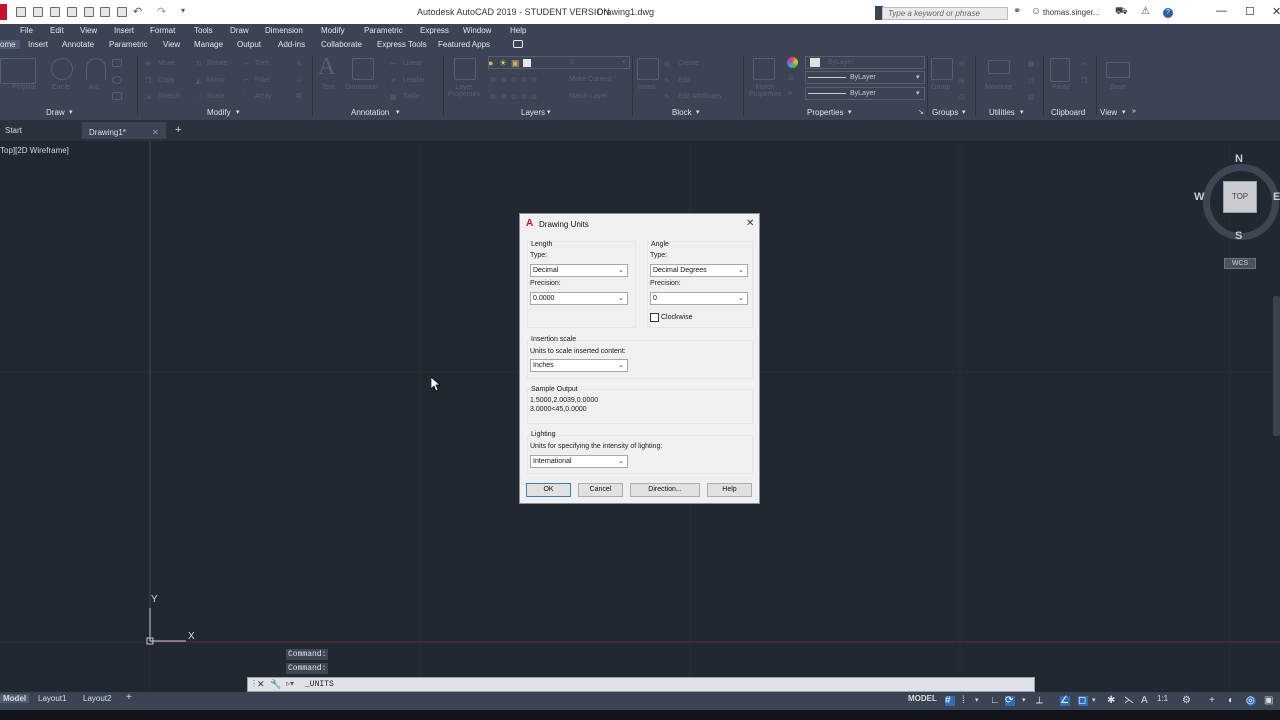 The image size is (1280, 720). I want to click on mirror-tool: Mirror, so click(216, 80).